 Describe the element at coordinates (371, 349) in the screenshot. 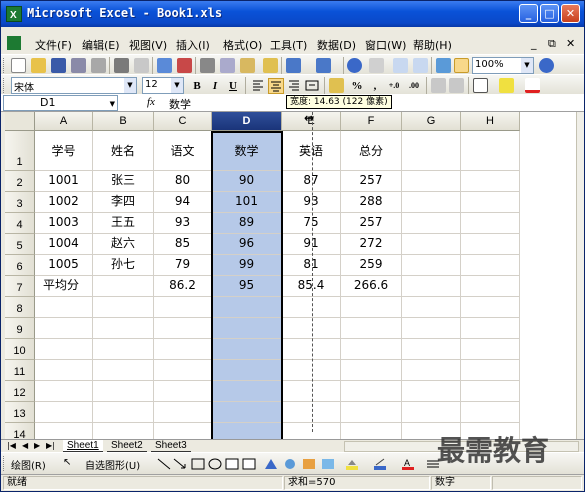

I see `cell-f10` at that location.